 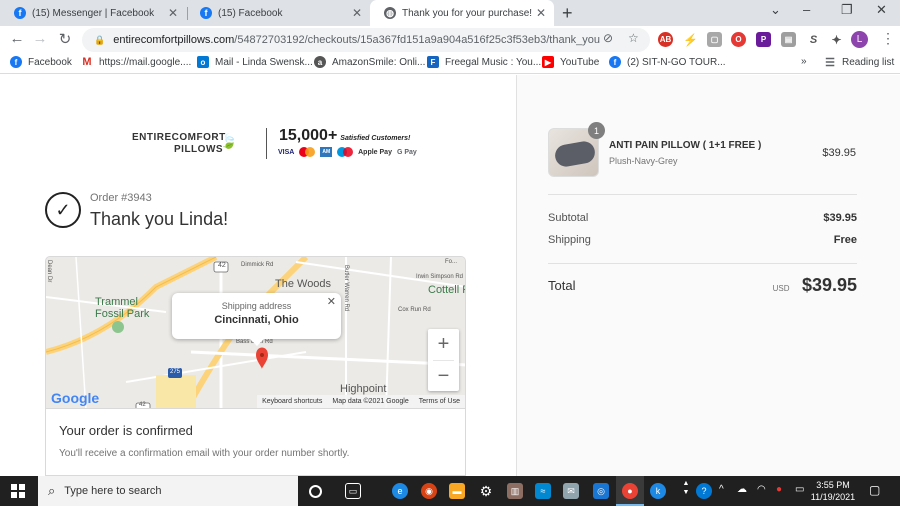 I want to click on youtube-icon: ▶, so click(x=548, y=62).